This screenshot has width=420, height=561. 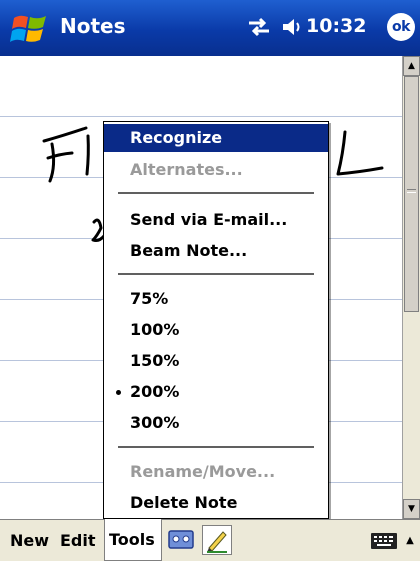 I want to click on thumb-grip, so click(x=411, y=191).